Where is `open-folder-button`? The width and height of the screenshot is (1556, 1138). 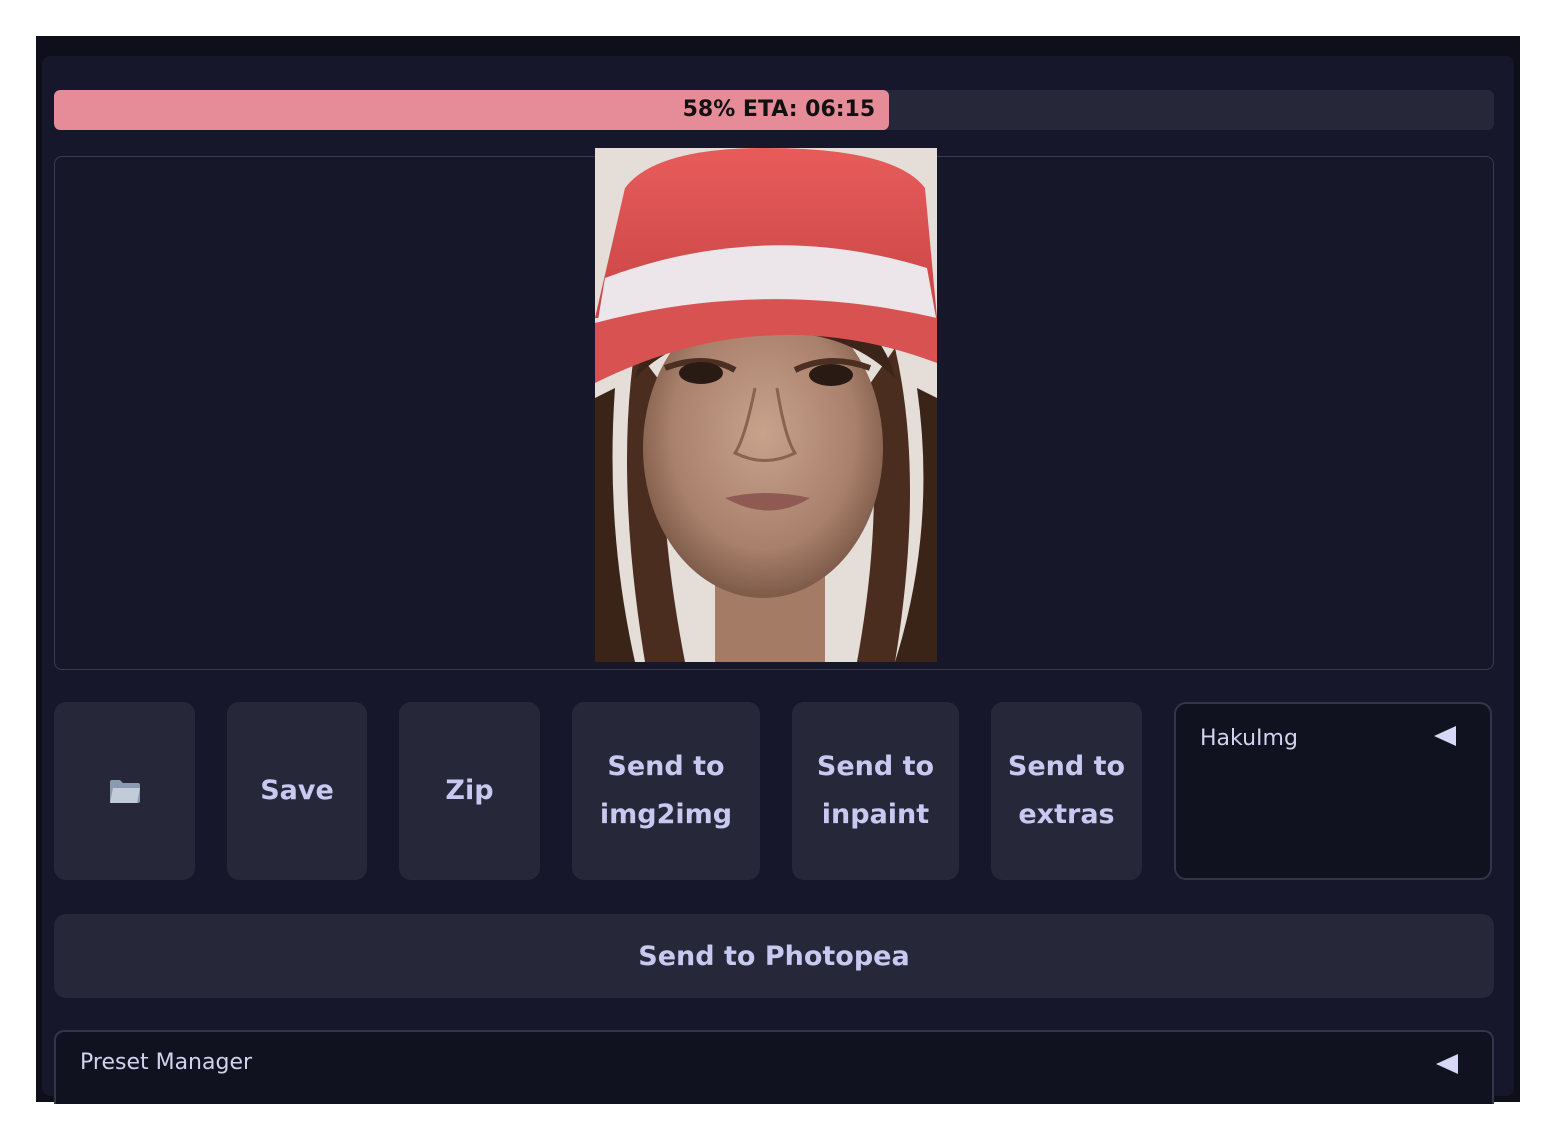
open-folder-button is located at coordinates (124, 791).